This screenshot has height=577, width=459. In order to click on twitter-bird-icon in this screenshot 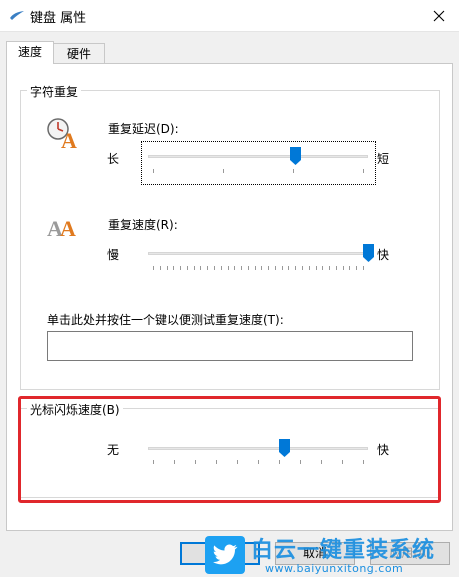, I will do `click(225, 555)`.